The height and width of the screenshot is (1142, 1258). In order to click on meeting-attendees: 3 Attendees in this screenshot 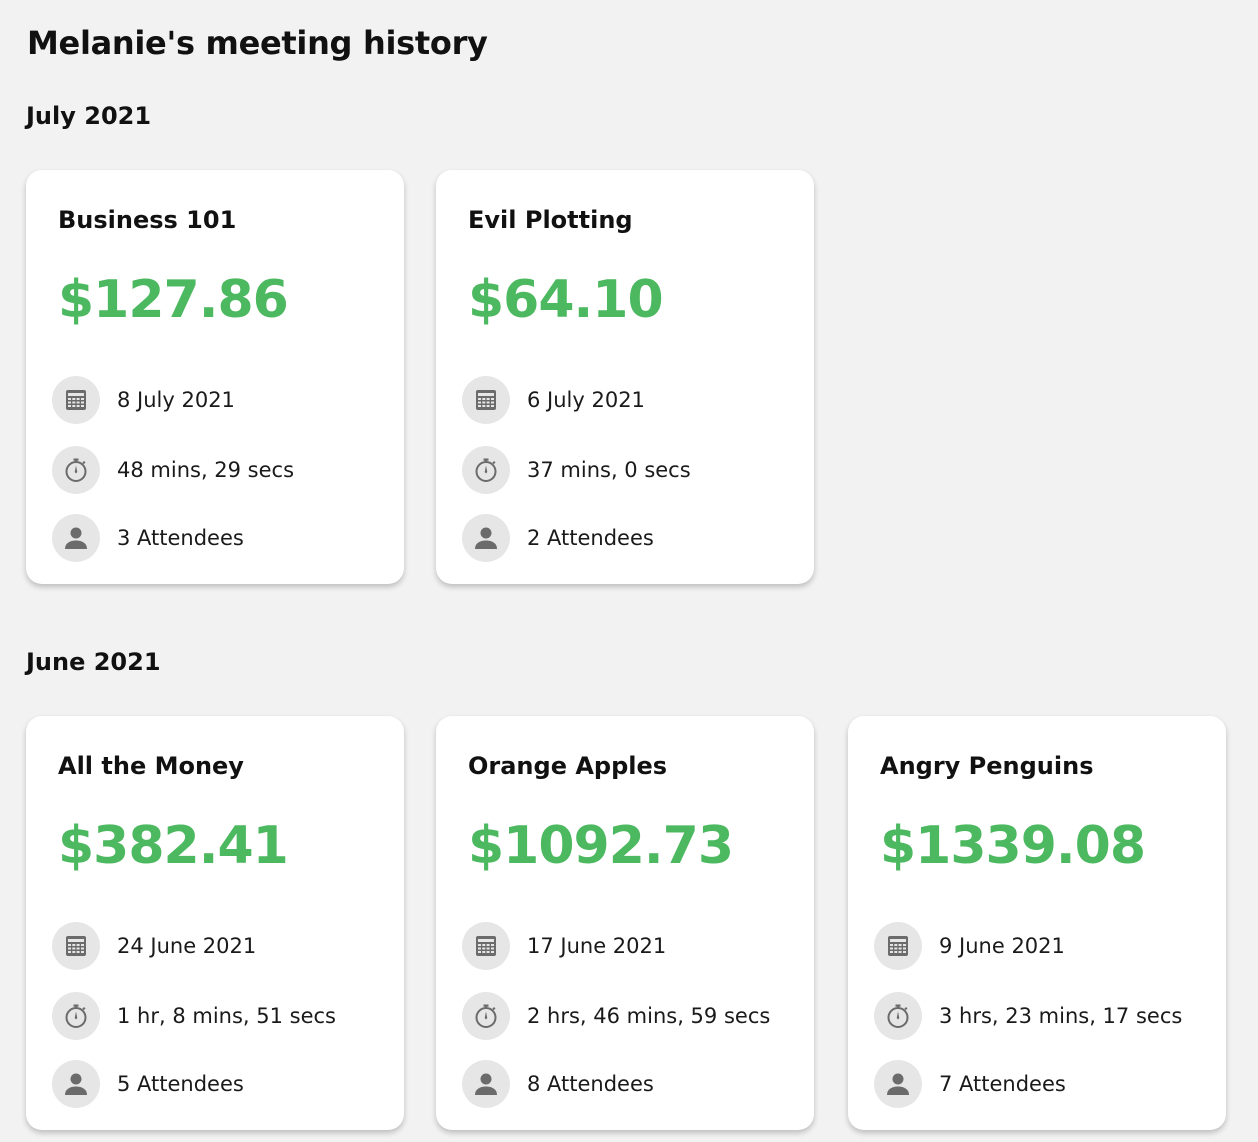, I will do `click(180, 538)`.